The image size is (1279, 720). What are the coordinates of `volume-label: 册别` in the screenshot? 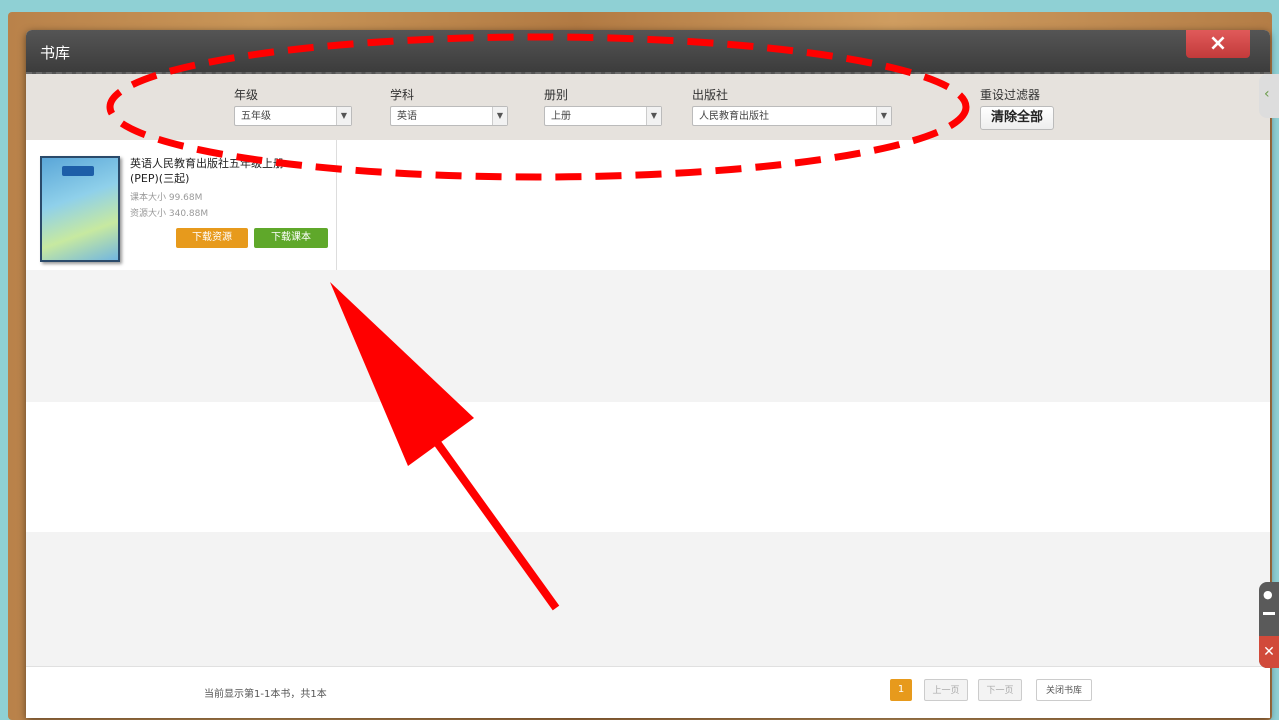 It's located at (556, 95).